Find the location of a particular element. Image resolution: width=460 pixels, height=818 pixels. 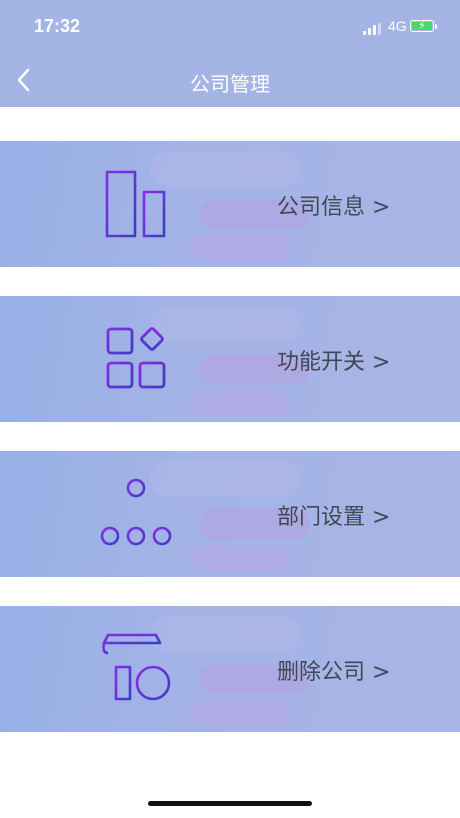

menu-label: 部门设置 > is located at coordinates (334, 517).